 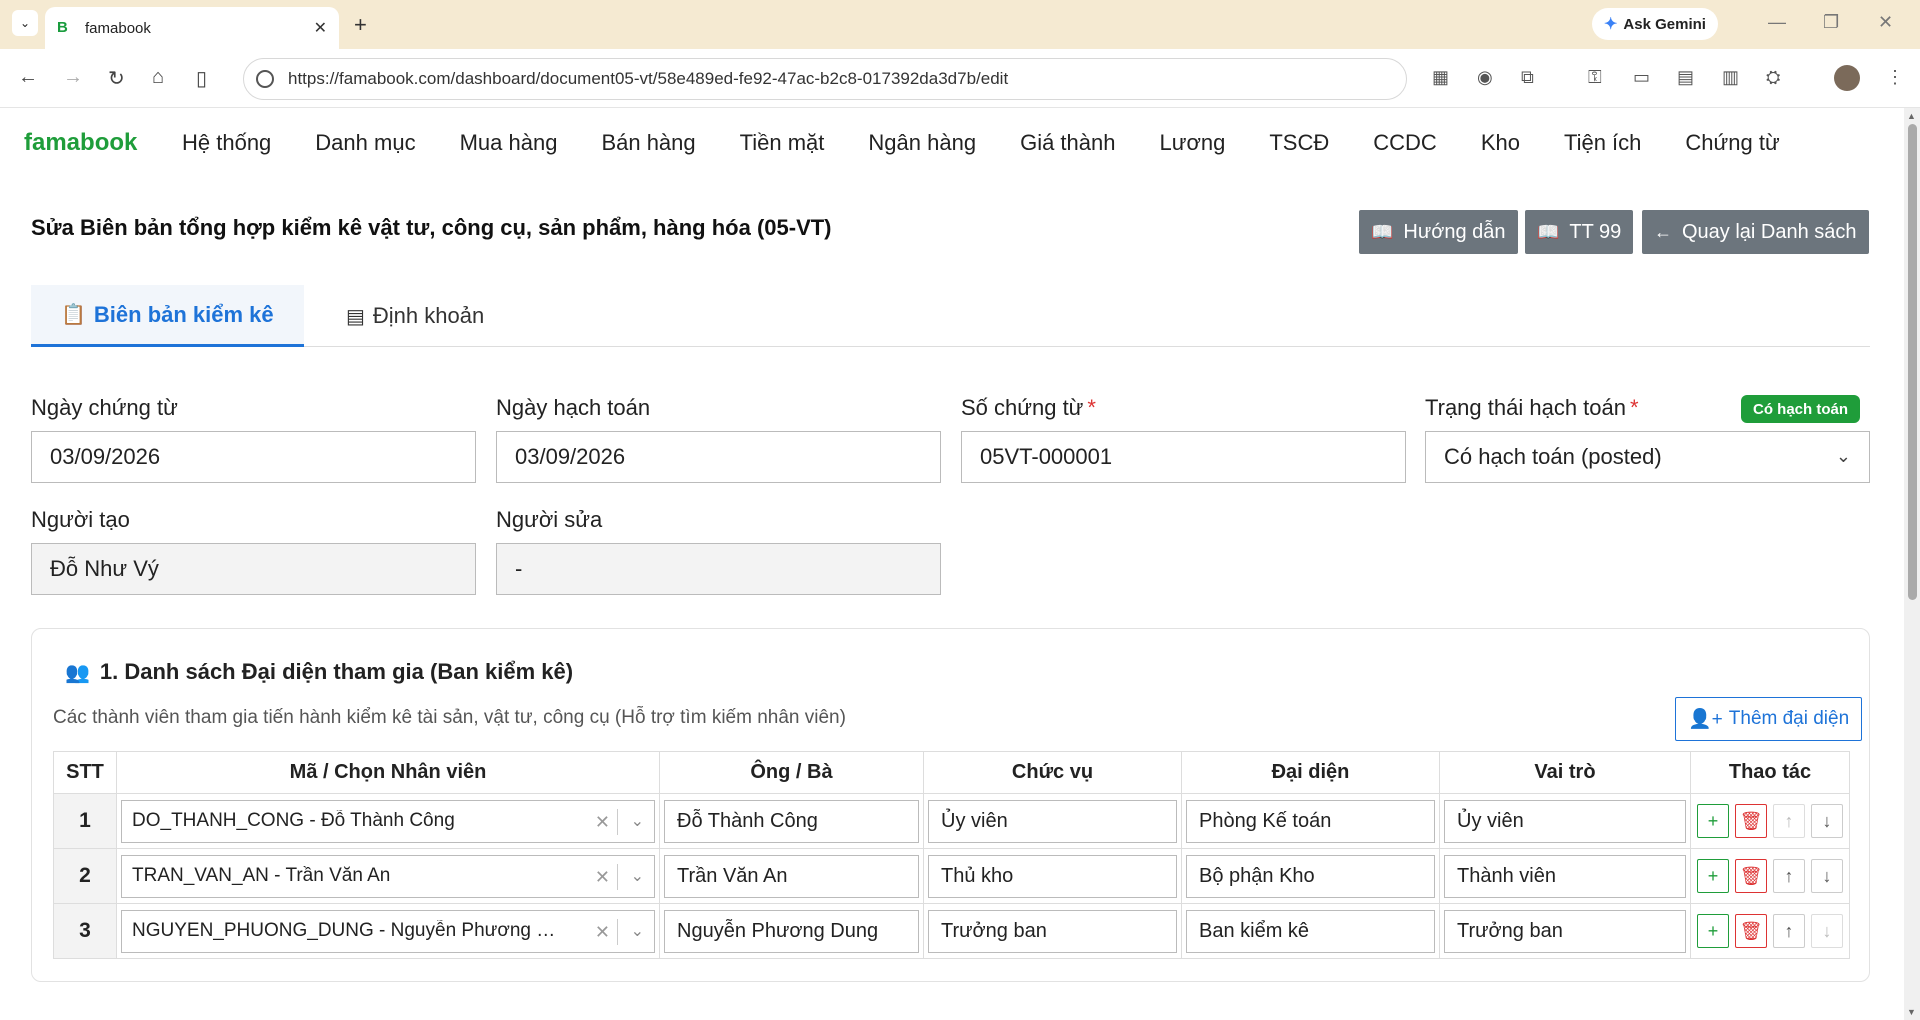 What do you see at coordinates (1525, 407) in the screenshot?
I see `trang-thai-label-text: Trạng thái hạch toán` at bounding box center [1525, 407].